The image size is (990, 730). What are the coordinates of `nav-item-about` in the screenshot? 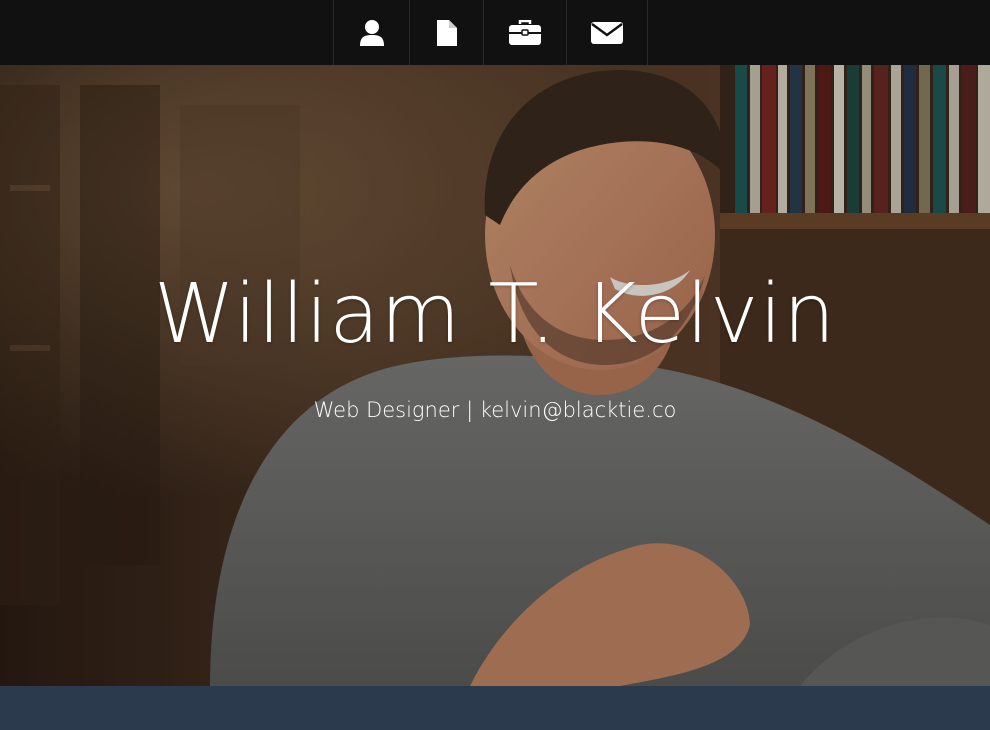 It's located at (371, 32).